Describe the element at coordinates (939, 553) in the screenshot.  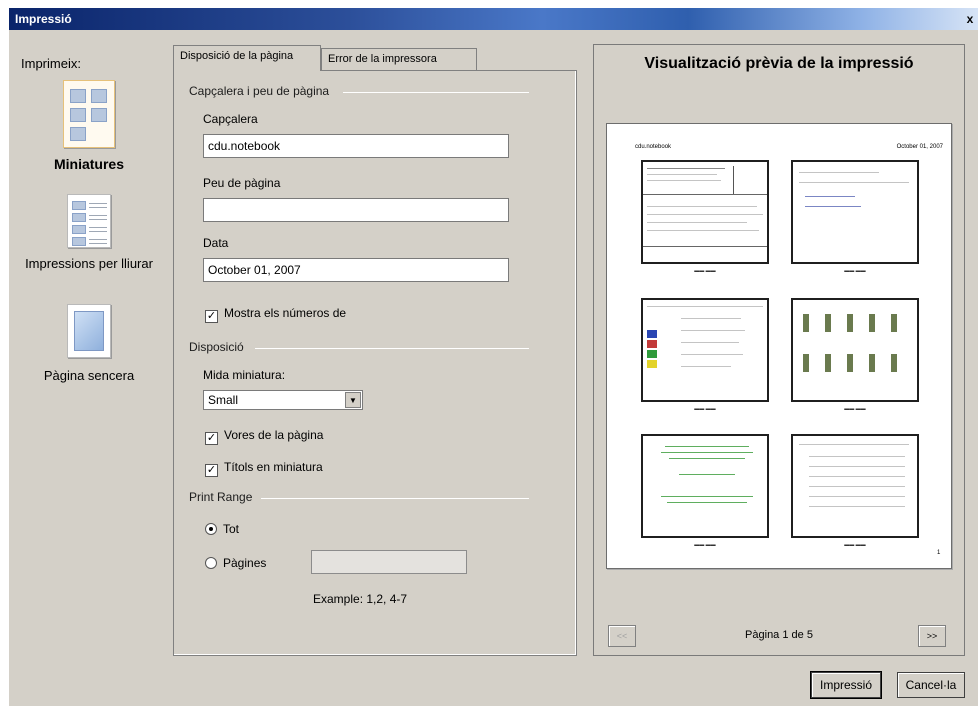
I see `sheet-page-number: 1` at that location.